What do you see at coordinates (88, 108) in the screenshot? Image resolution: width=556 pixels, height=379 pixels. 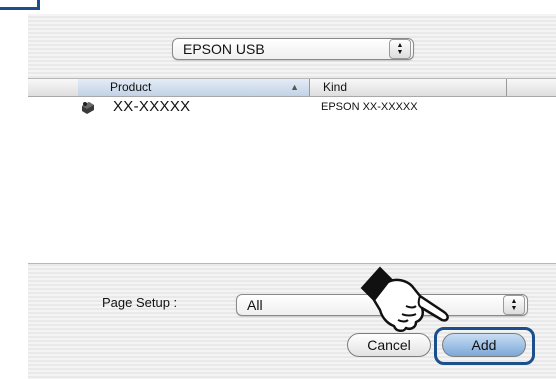 I see `printer-icon` at bounding box center [88, 108].